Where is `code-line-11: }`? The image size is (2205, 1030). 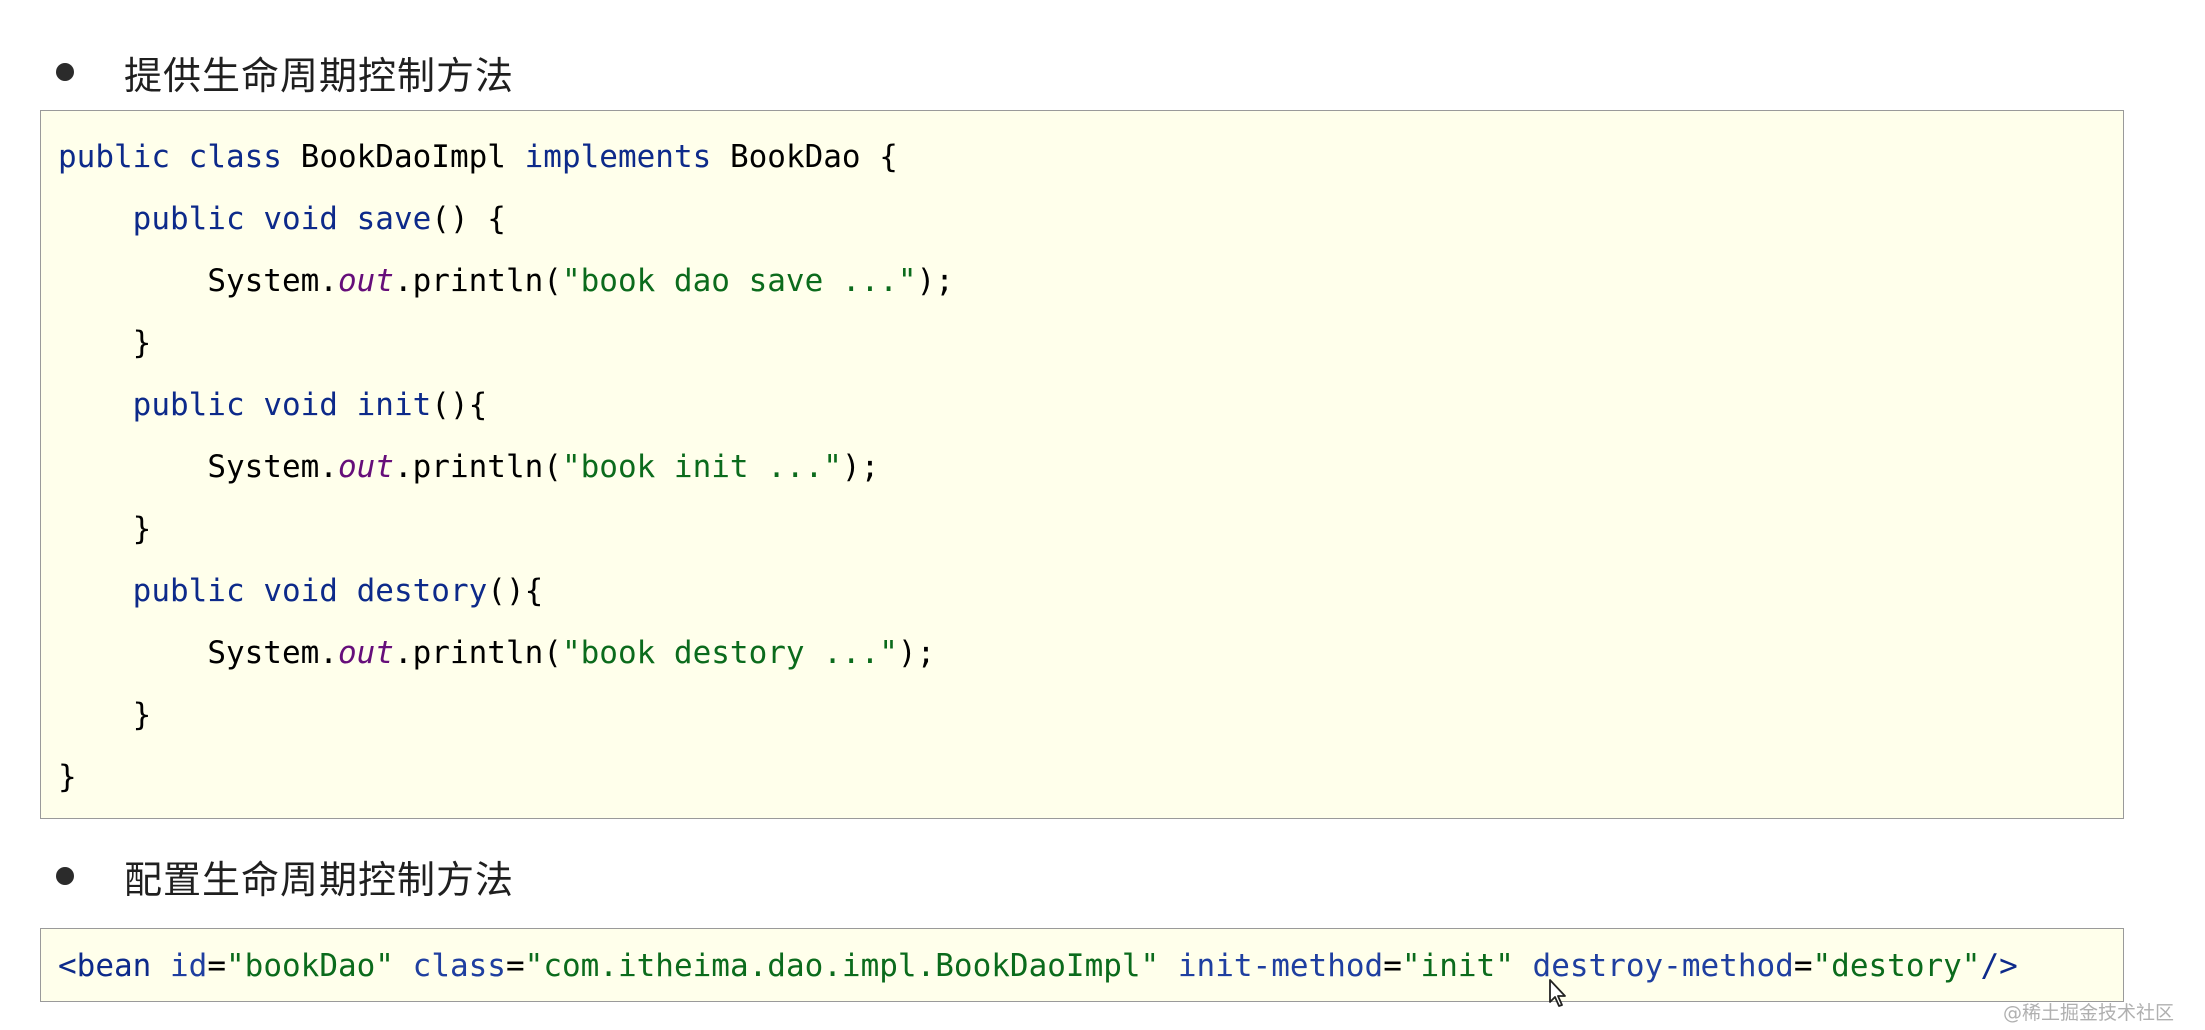 code-line-11: } is located at coordinates (67, 777).